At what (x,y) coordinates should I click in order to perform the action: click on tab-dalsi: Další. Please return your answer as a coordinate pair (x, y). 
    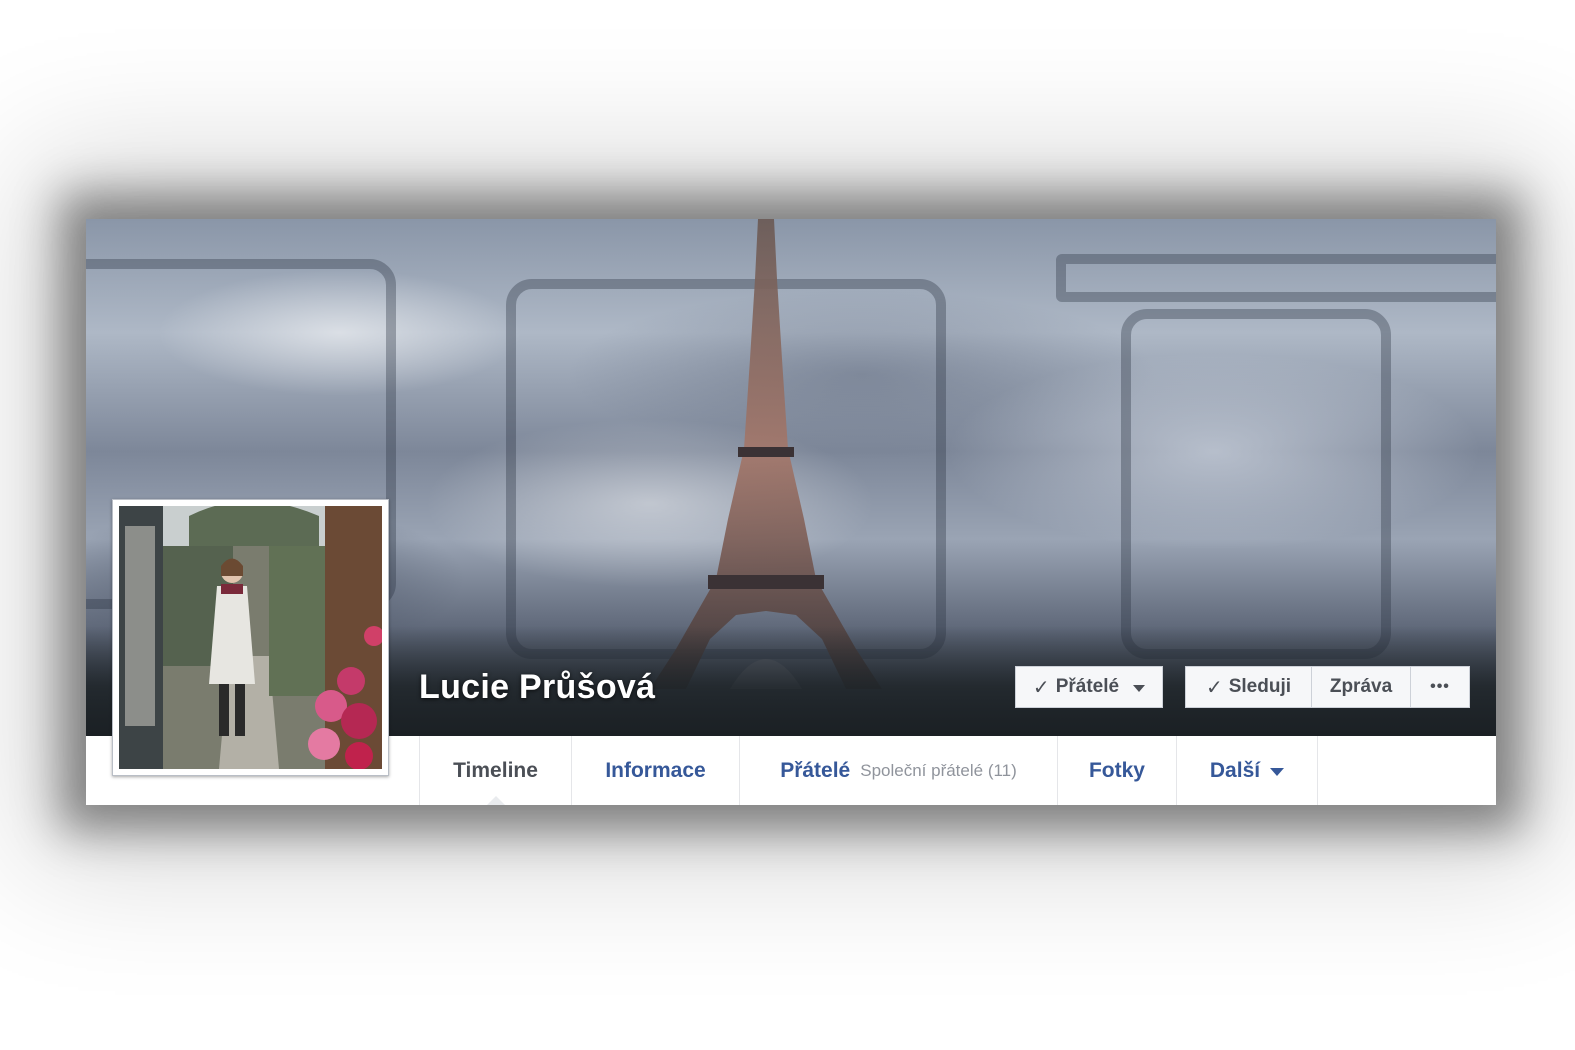
    Looking at the image, I should click on (1247, 770).